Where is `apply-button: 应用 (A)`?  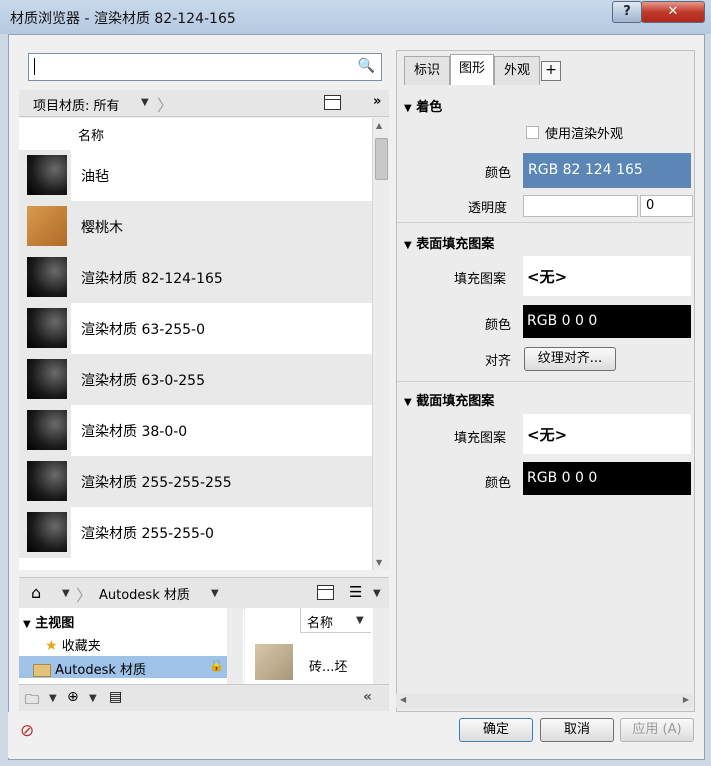 apply-button: 应用 (A) is located at coordinates (657, 730).